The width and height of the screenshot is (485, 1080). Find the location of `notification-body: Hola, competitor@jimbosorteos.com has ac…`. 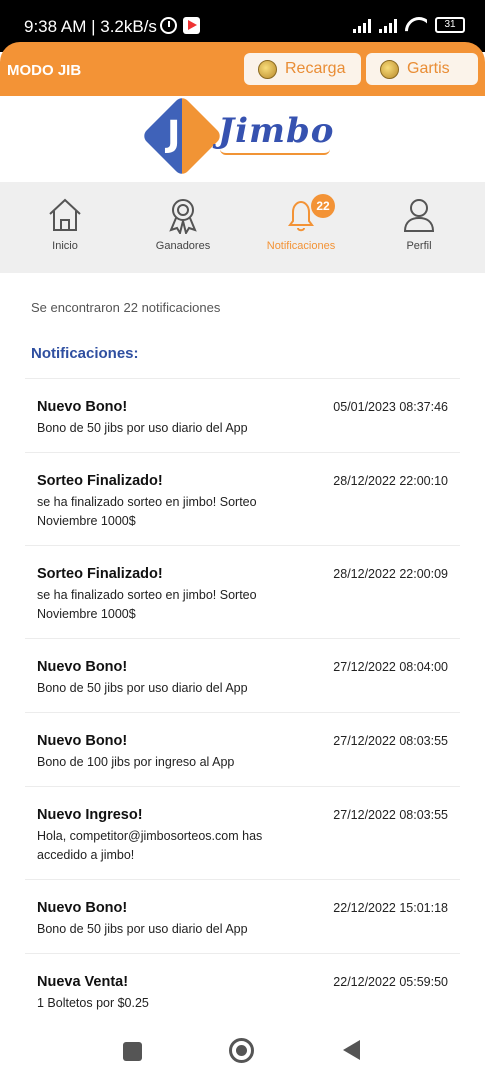

notification-body: Hola, competitor@jimbosorteos.com has ac… is located at coordinates (150, 845).